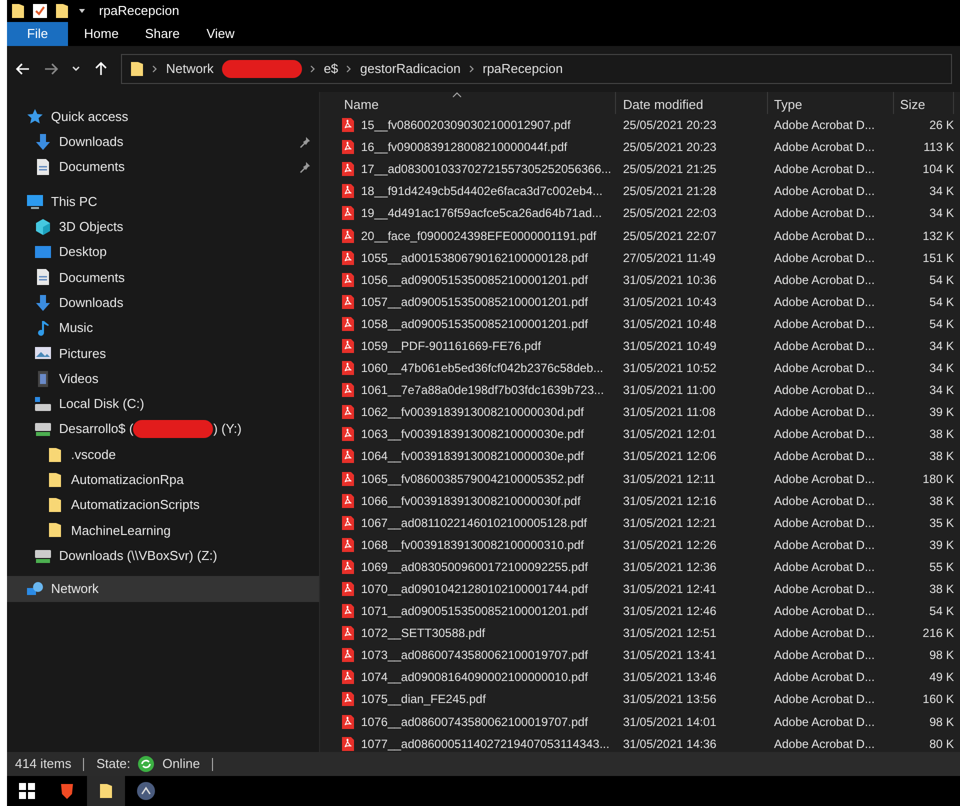 The image size is (960, 806). What do you see at coordinates (51, 69) in the screenshot?
I see `forward-icon` at bounding box center [51, 69].